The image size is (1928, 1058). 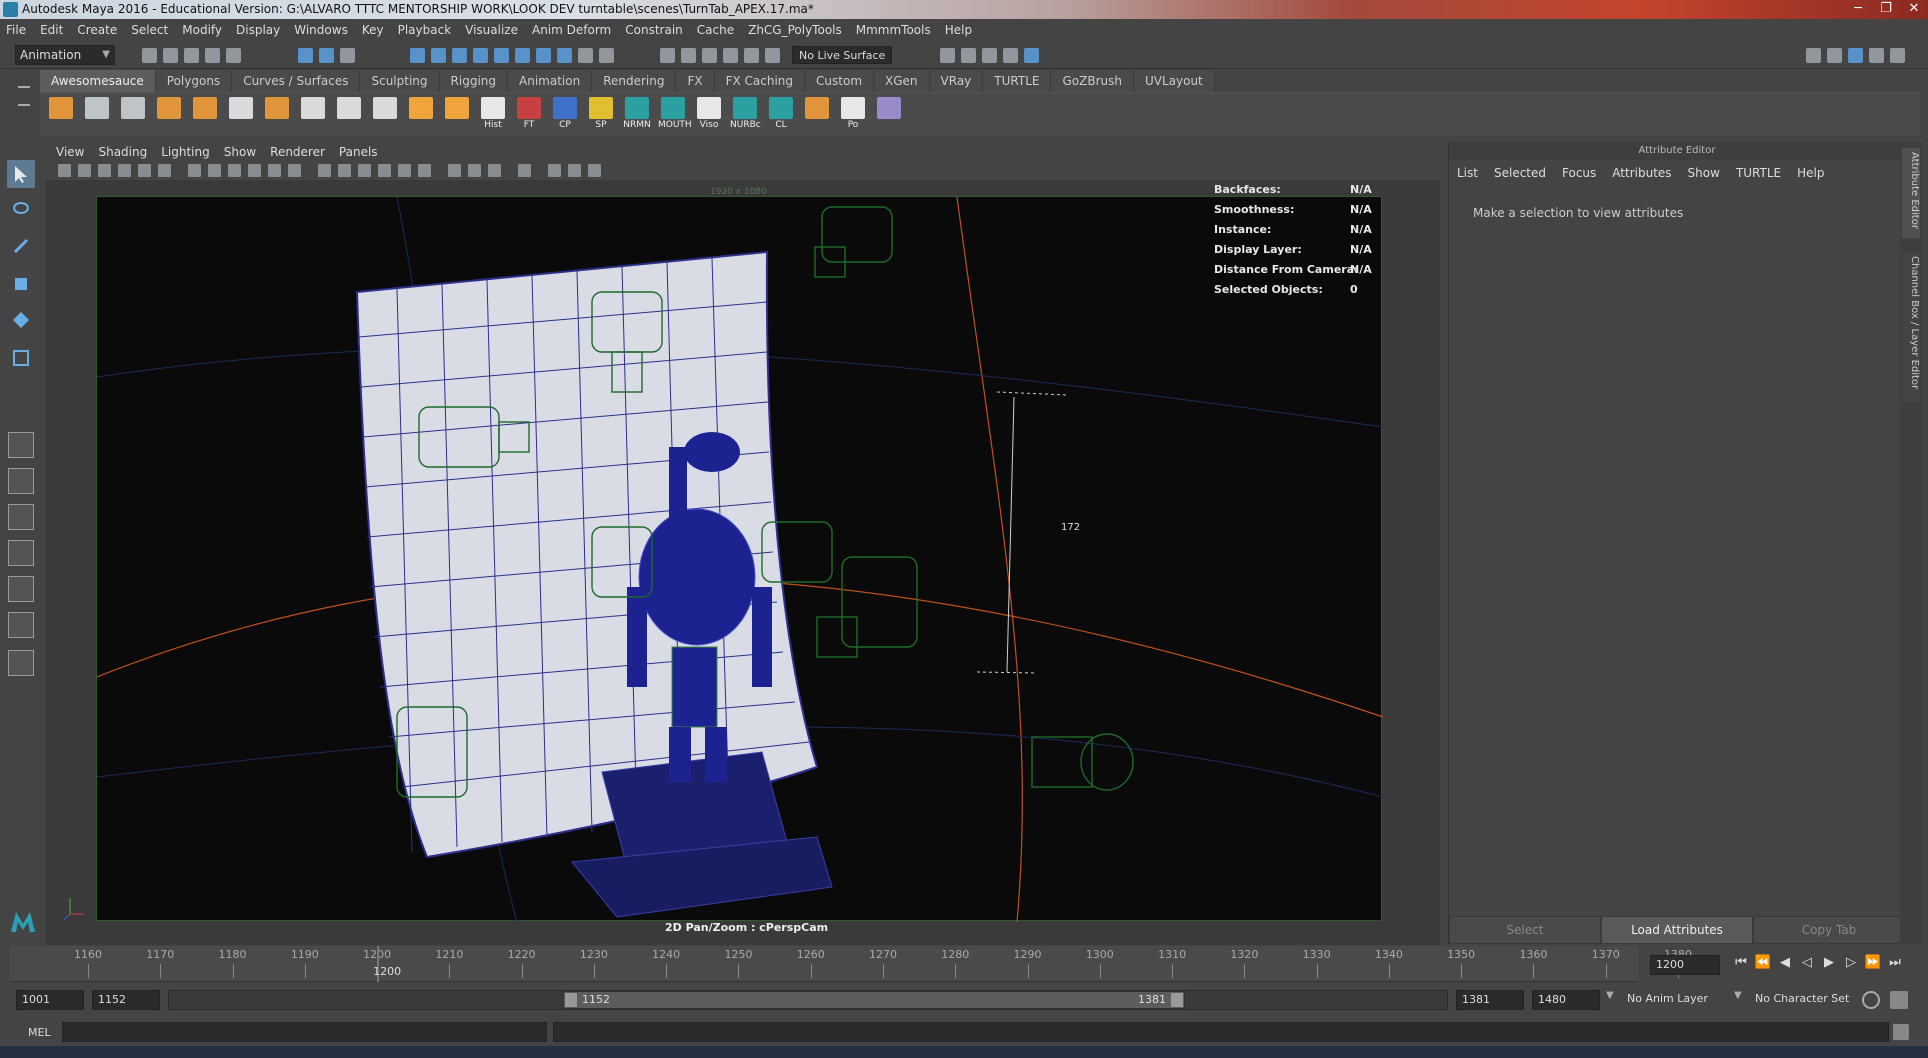 I want to click on shelf-button-box, so click(x=421, y=114).